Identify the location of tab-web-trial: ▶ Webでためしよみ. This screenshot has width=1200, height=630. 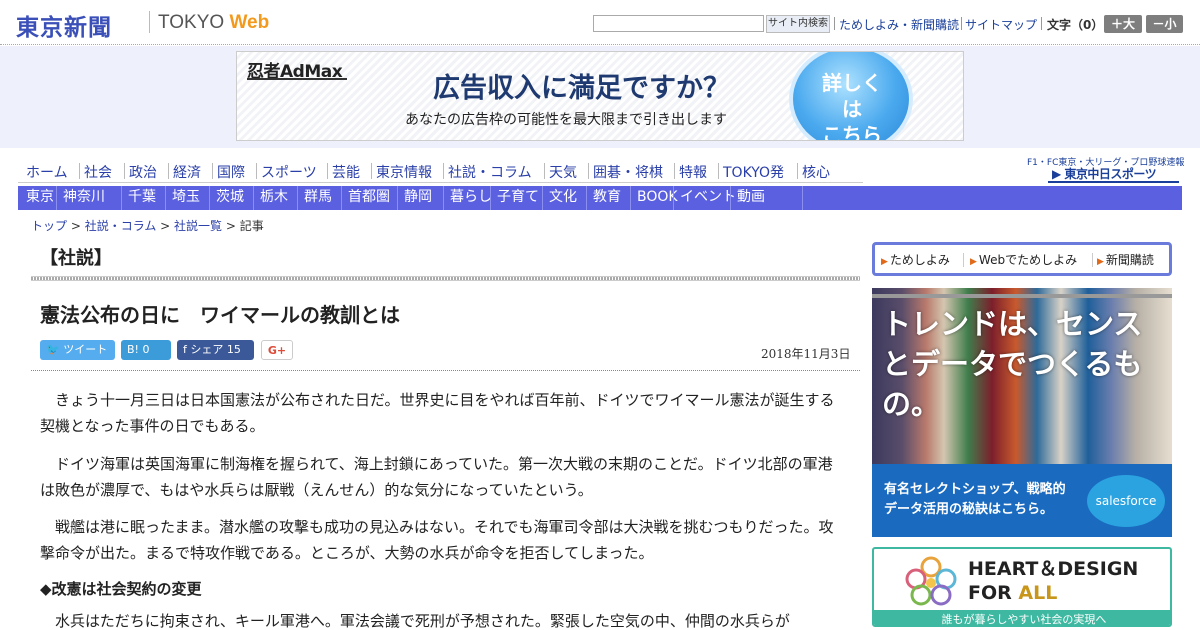
(1023, 259).